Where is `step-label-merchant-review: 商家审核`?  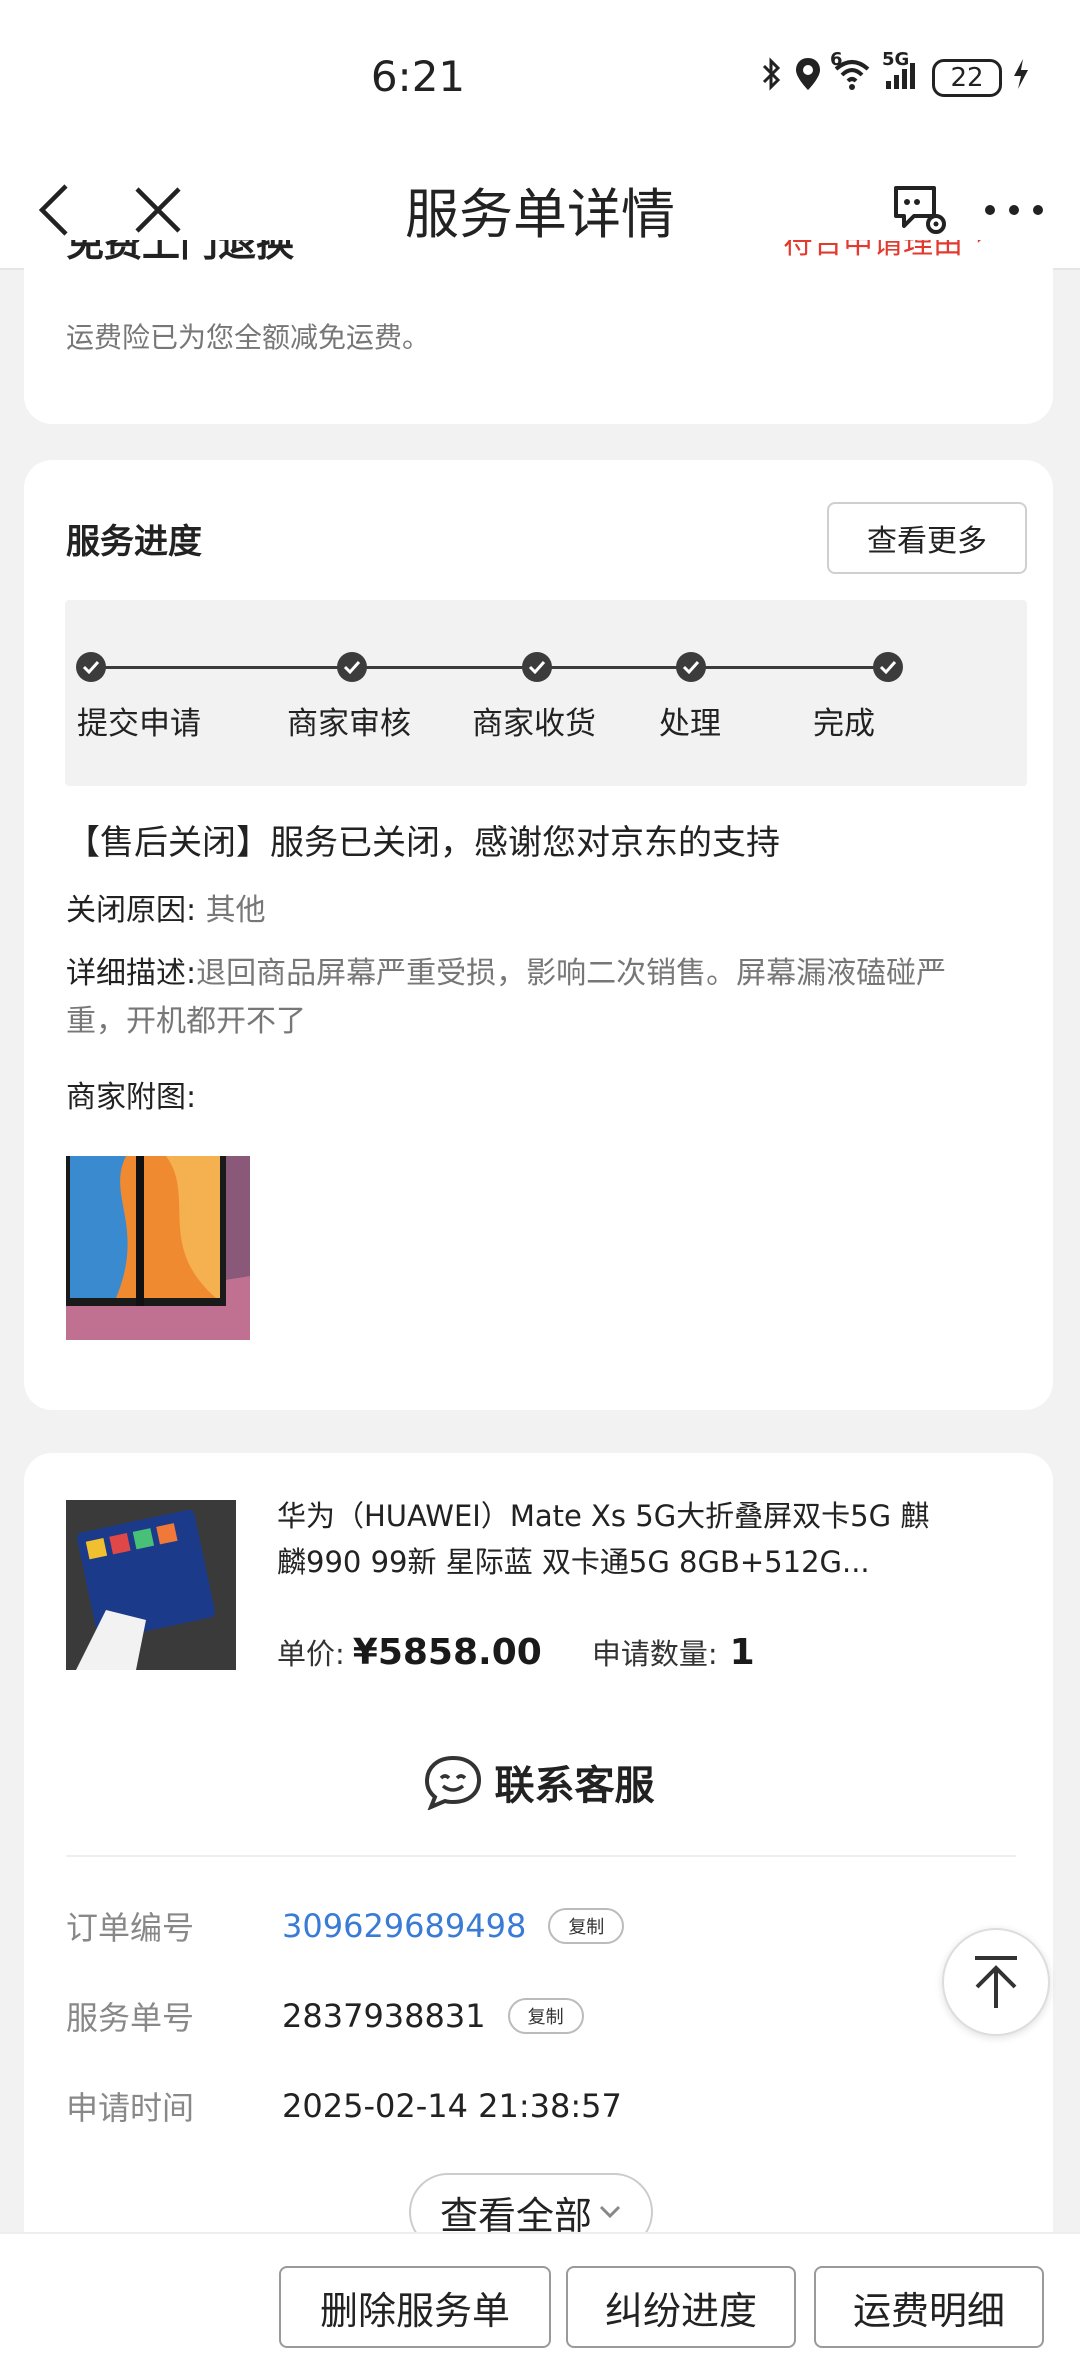 step-label-merchant-review: 商家审核 is located at coordinates (349, 724).